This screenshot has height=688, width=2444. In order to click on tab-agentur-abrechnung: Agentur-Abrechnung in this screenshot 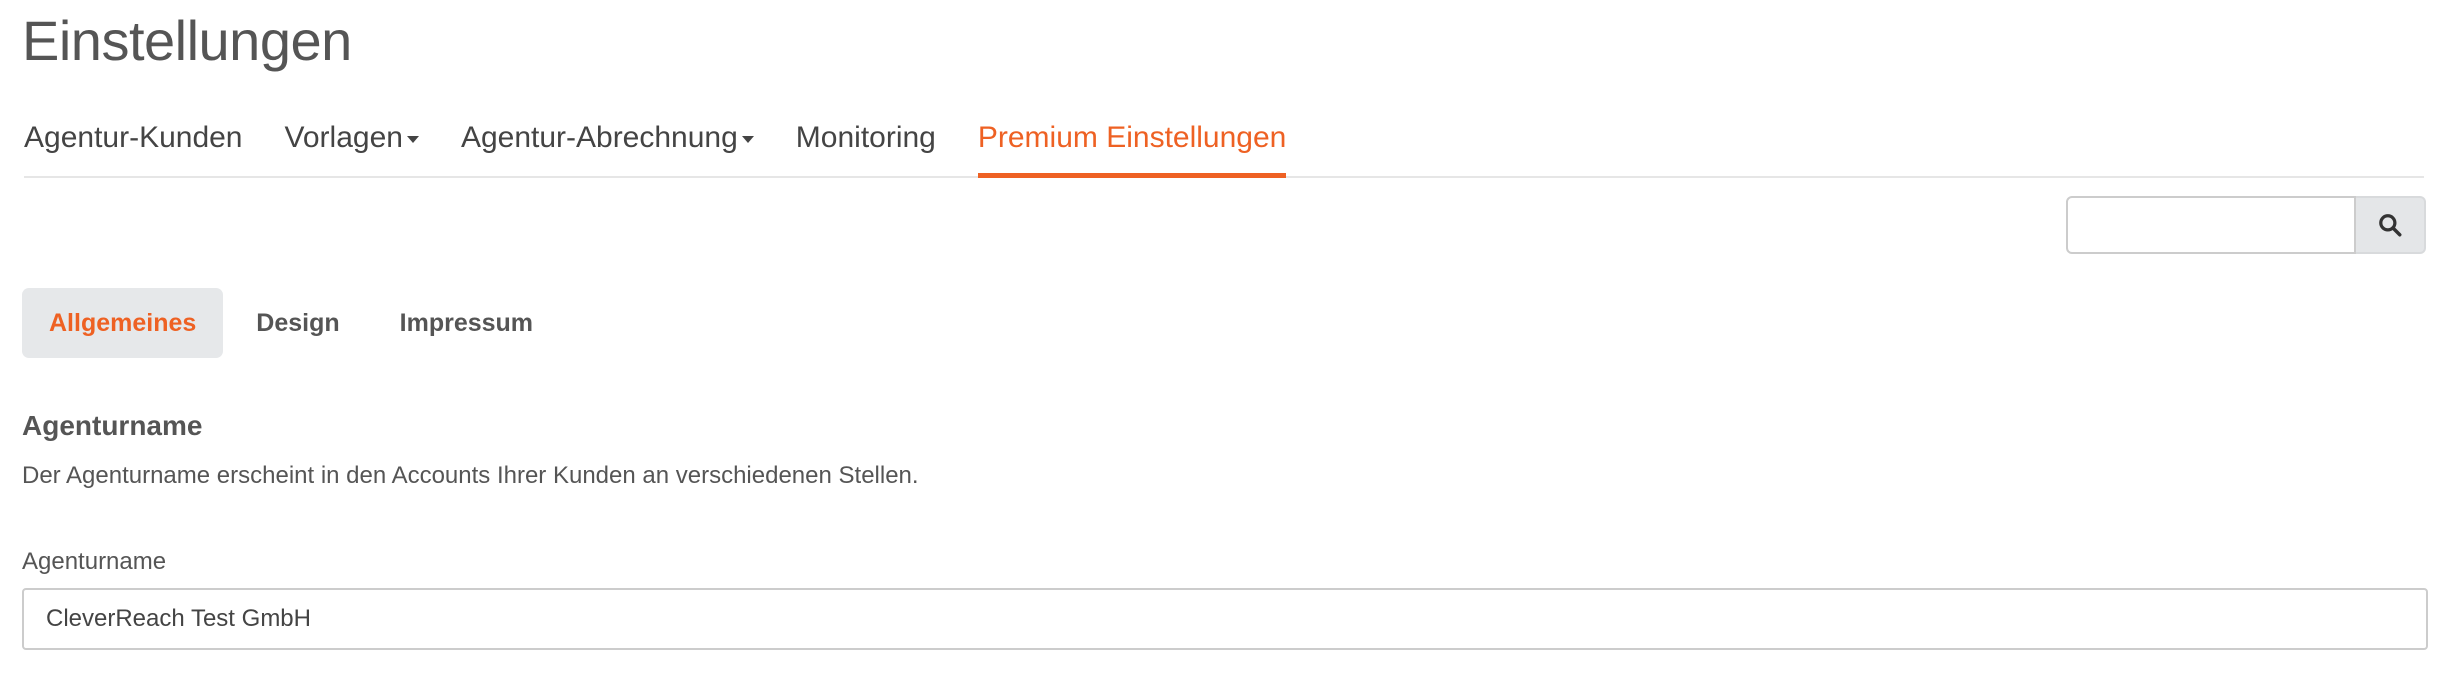, I will do `click(607, 141)`.